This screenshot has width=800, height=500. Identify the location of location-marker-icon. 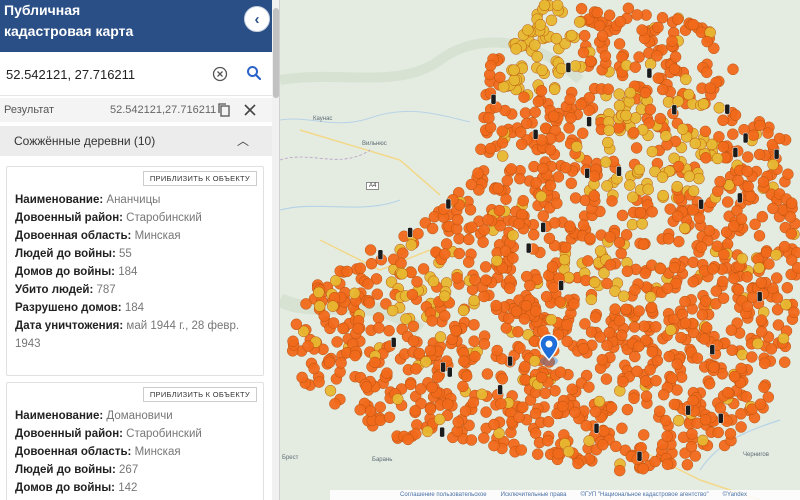
(549, 351).